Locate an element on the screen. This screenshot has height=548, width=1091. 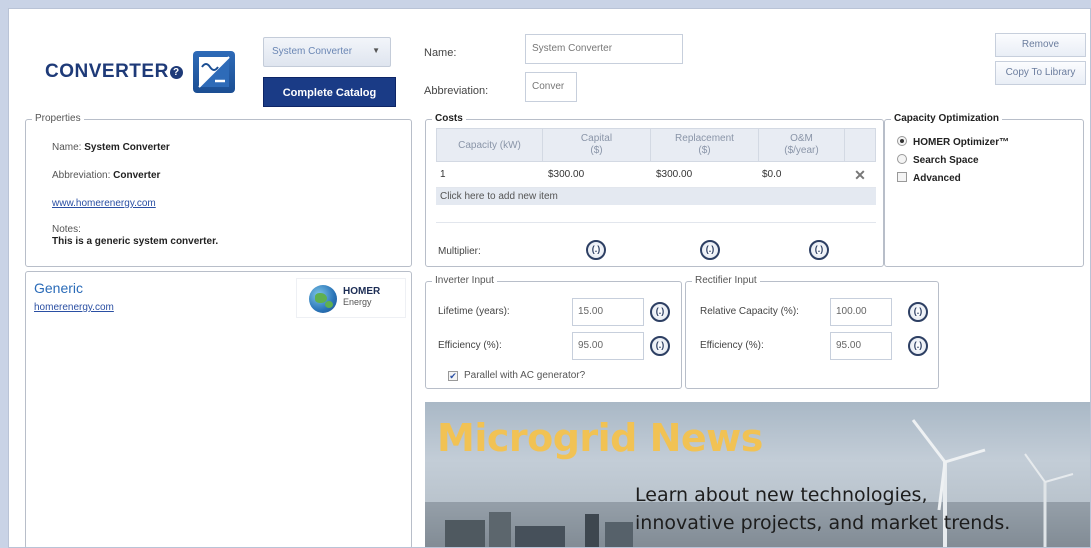
rectifier-efficiency-sensitivity-icon: (.) is located at coordinates (918, 346).